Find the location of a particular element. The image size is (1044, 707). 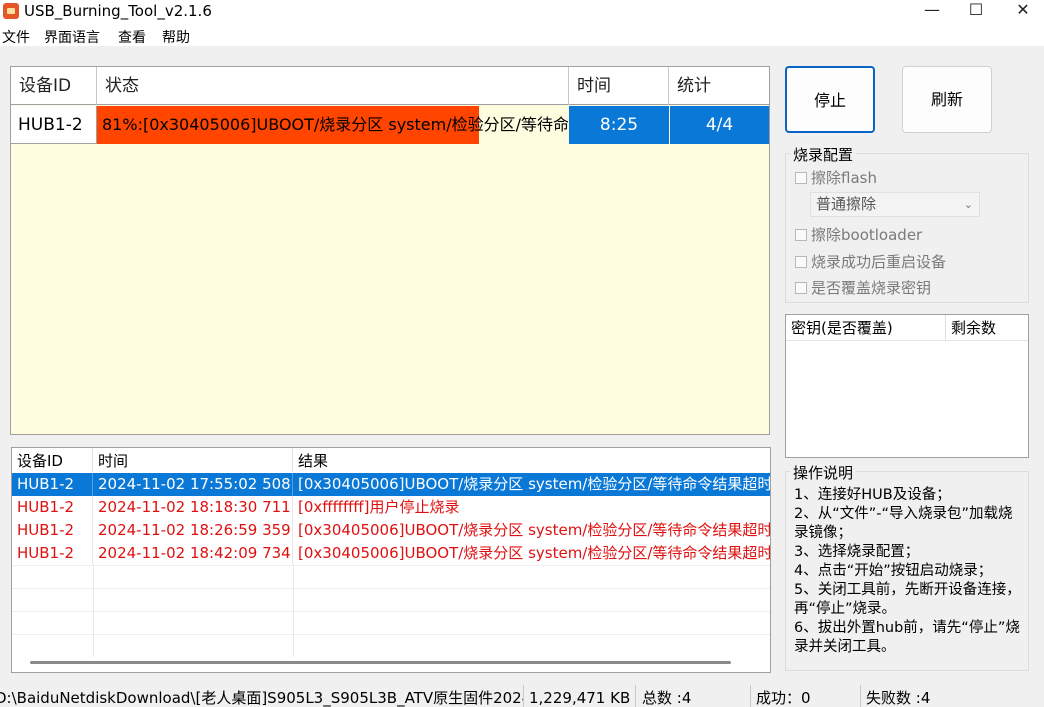

header-time: 时间 is located at coordinates (619, 86).